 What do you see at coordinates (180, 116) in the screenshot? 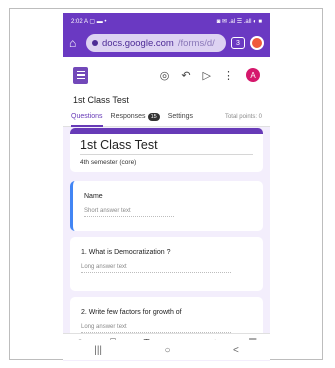
I see `tab-settings: Settings` at bounding box center [180, 116].